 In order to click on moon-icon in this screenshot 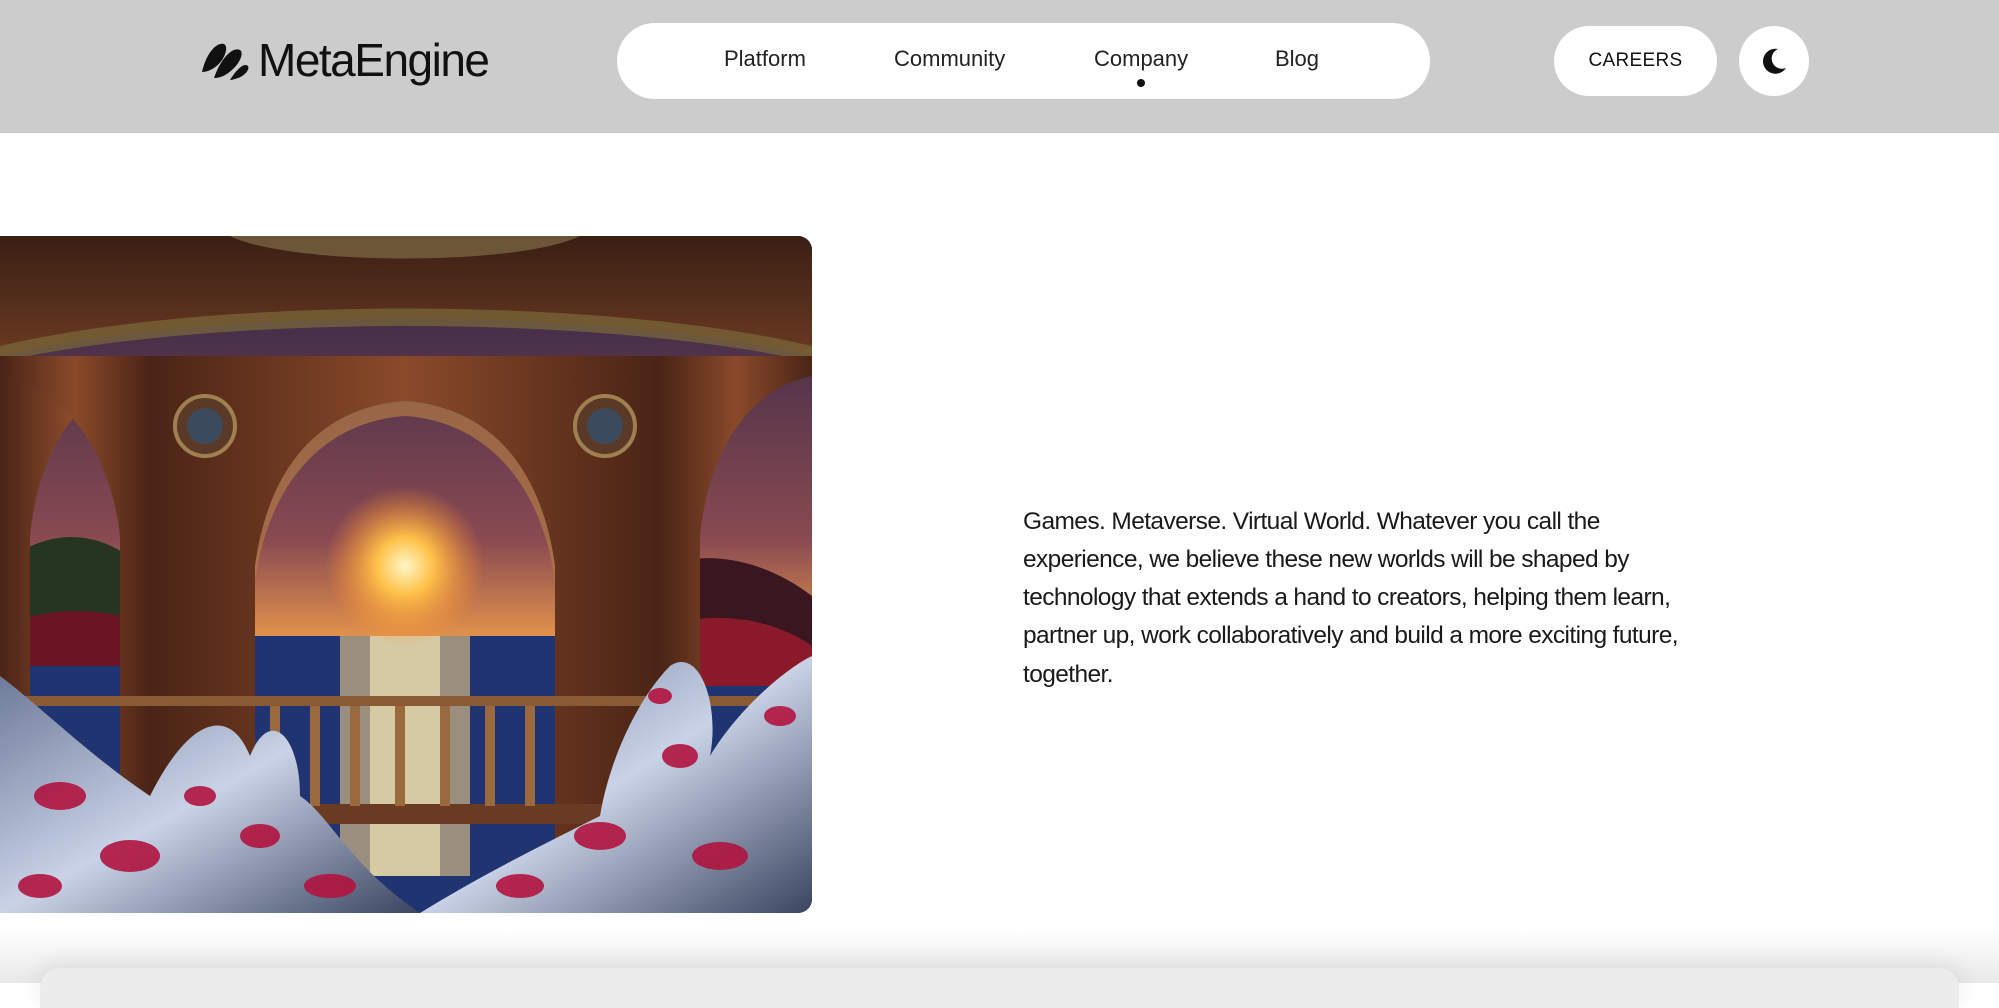, I will do `click(1774, 61)`.